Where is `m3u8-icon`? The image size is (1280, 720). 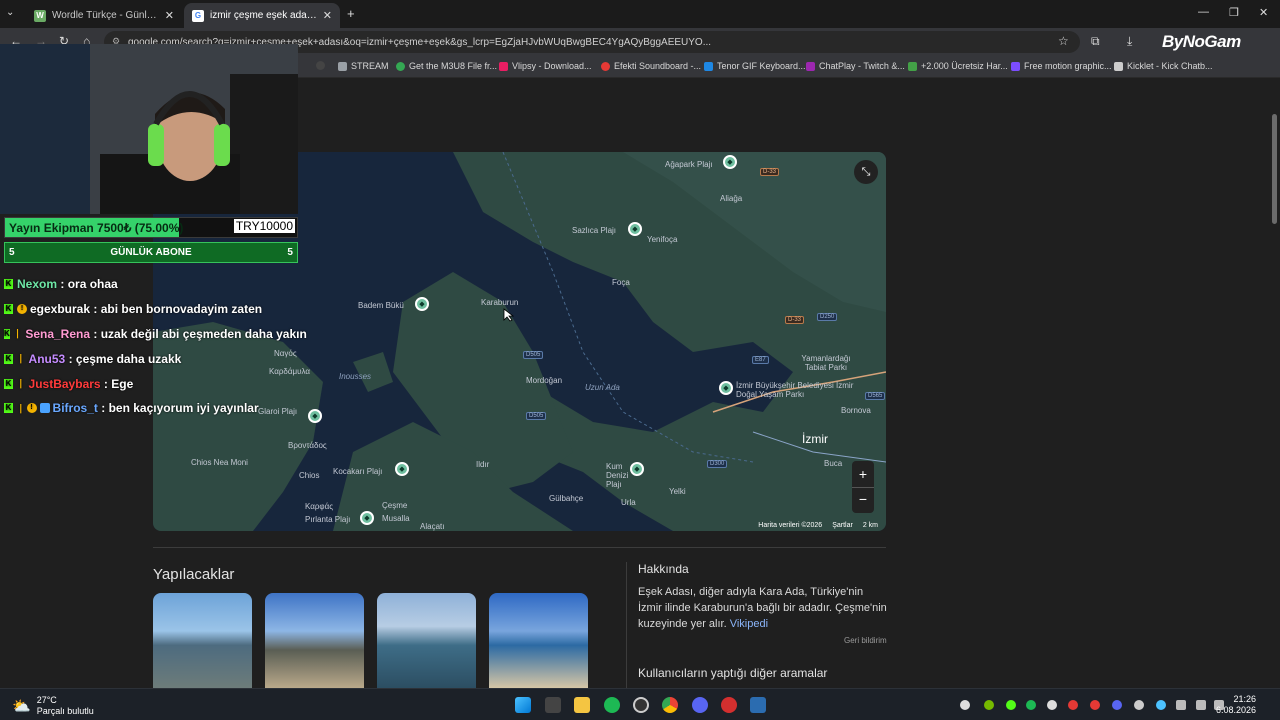 m3u8-icon is located at coordinates (400, 66).